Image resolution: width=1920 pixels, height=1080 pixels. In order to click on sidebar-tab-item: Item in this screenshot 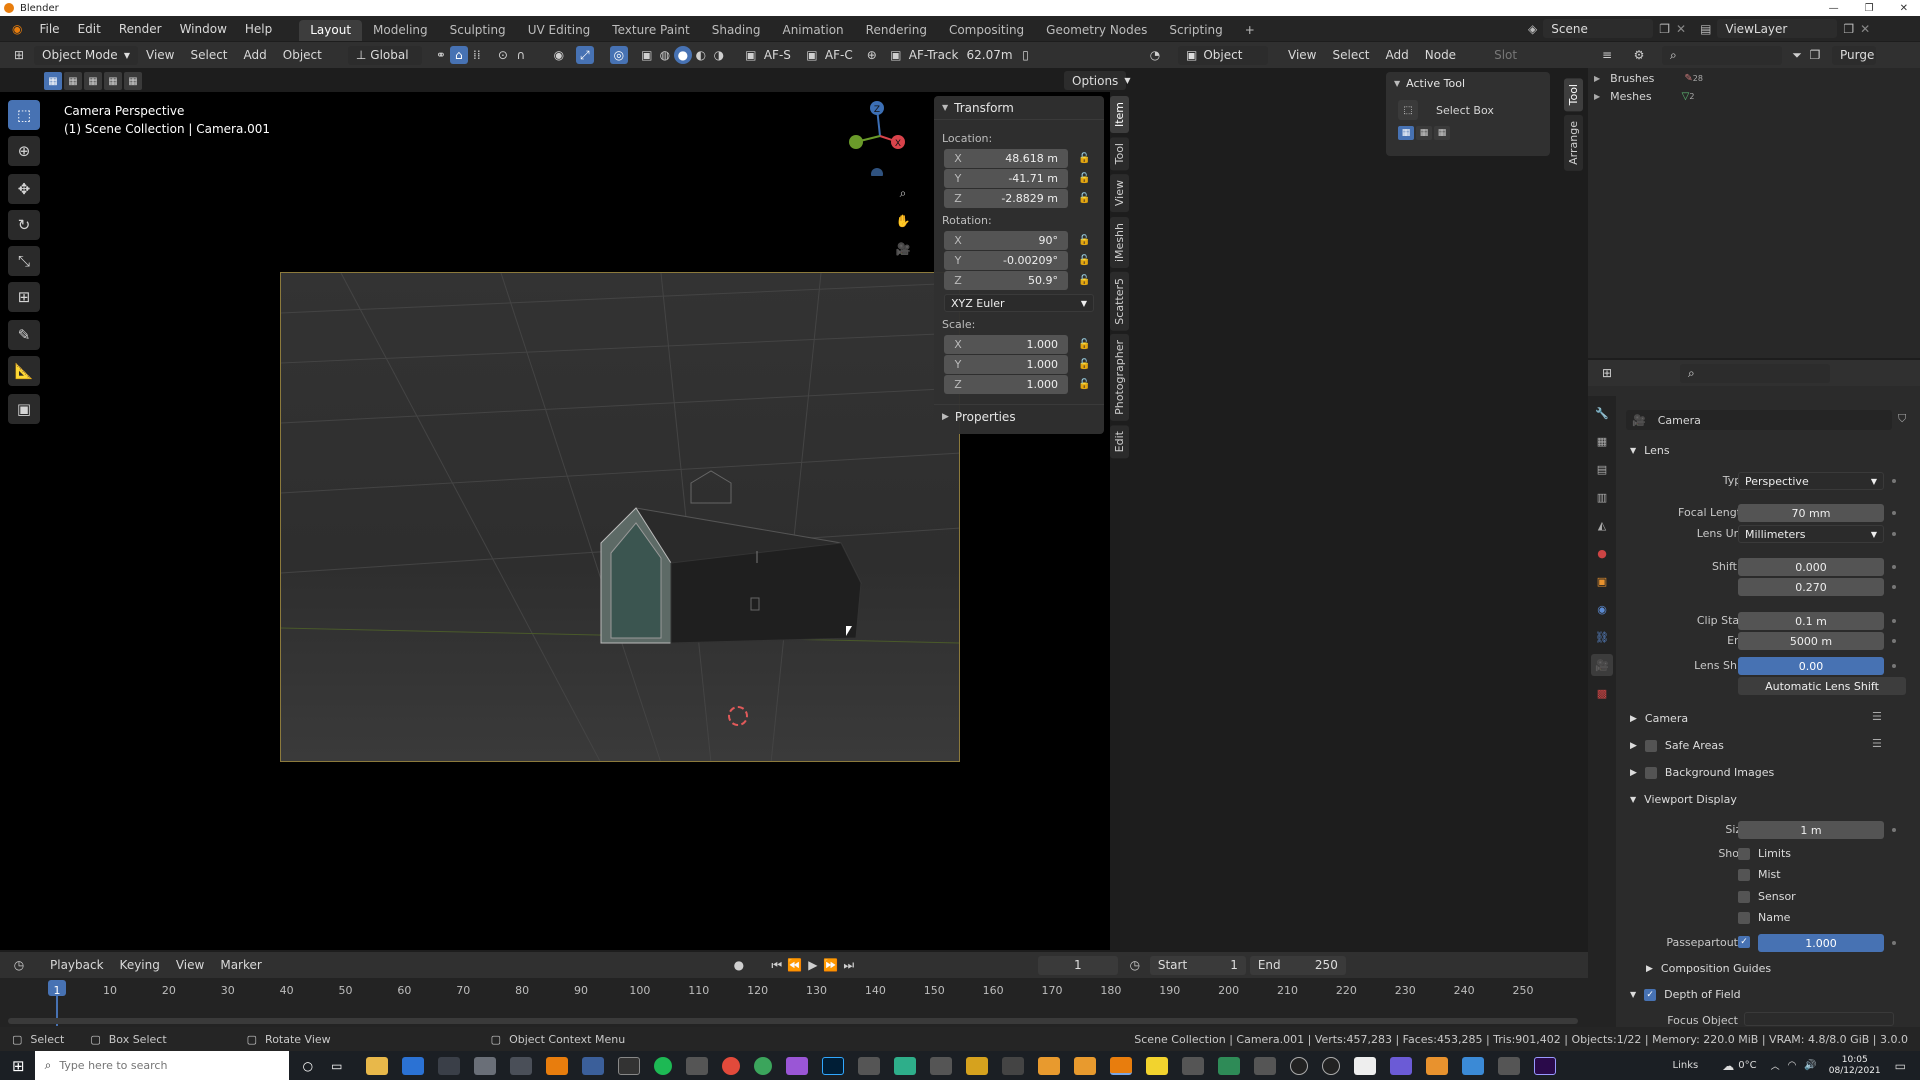, I will do `click(1119, 115)`.